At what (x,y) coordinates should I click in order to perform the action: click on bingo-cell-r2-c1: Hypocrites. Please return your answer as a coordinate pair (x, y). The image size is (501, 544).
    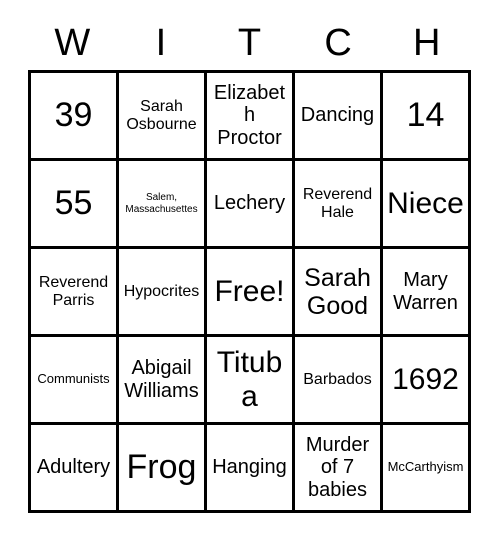
    Looking at the image, I should click on (163, 293).